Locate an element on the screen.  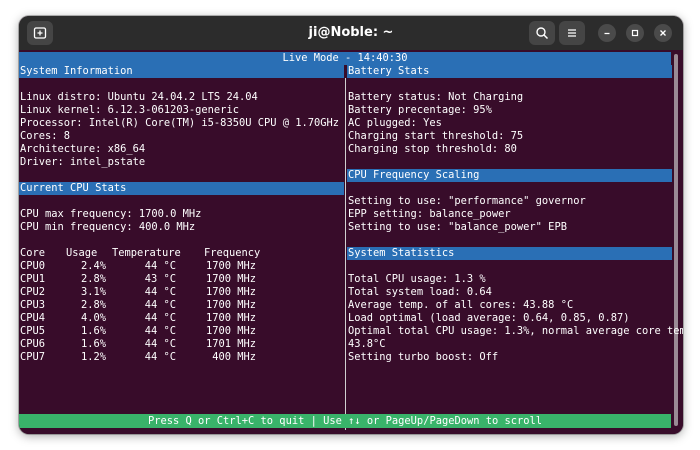
statistics-line: Total CPU usage: 1.3 % is located at coordinates (417, 279).